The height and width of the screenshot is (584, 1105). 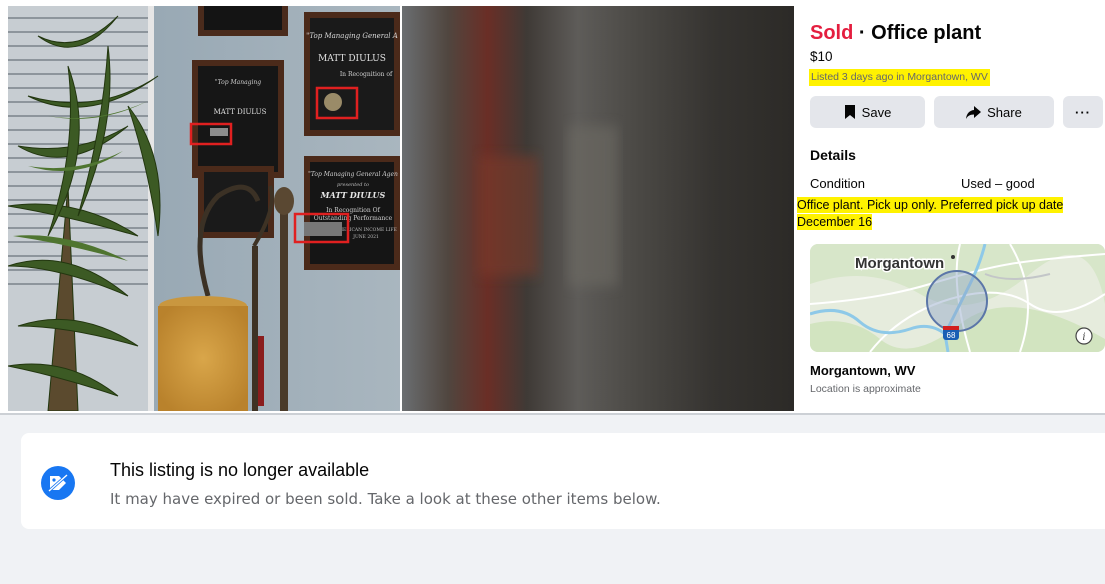 I want to click on listing-title: Sold · Office plant, so click(x=895, y=33).